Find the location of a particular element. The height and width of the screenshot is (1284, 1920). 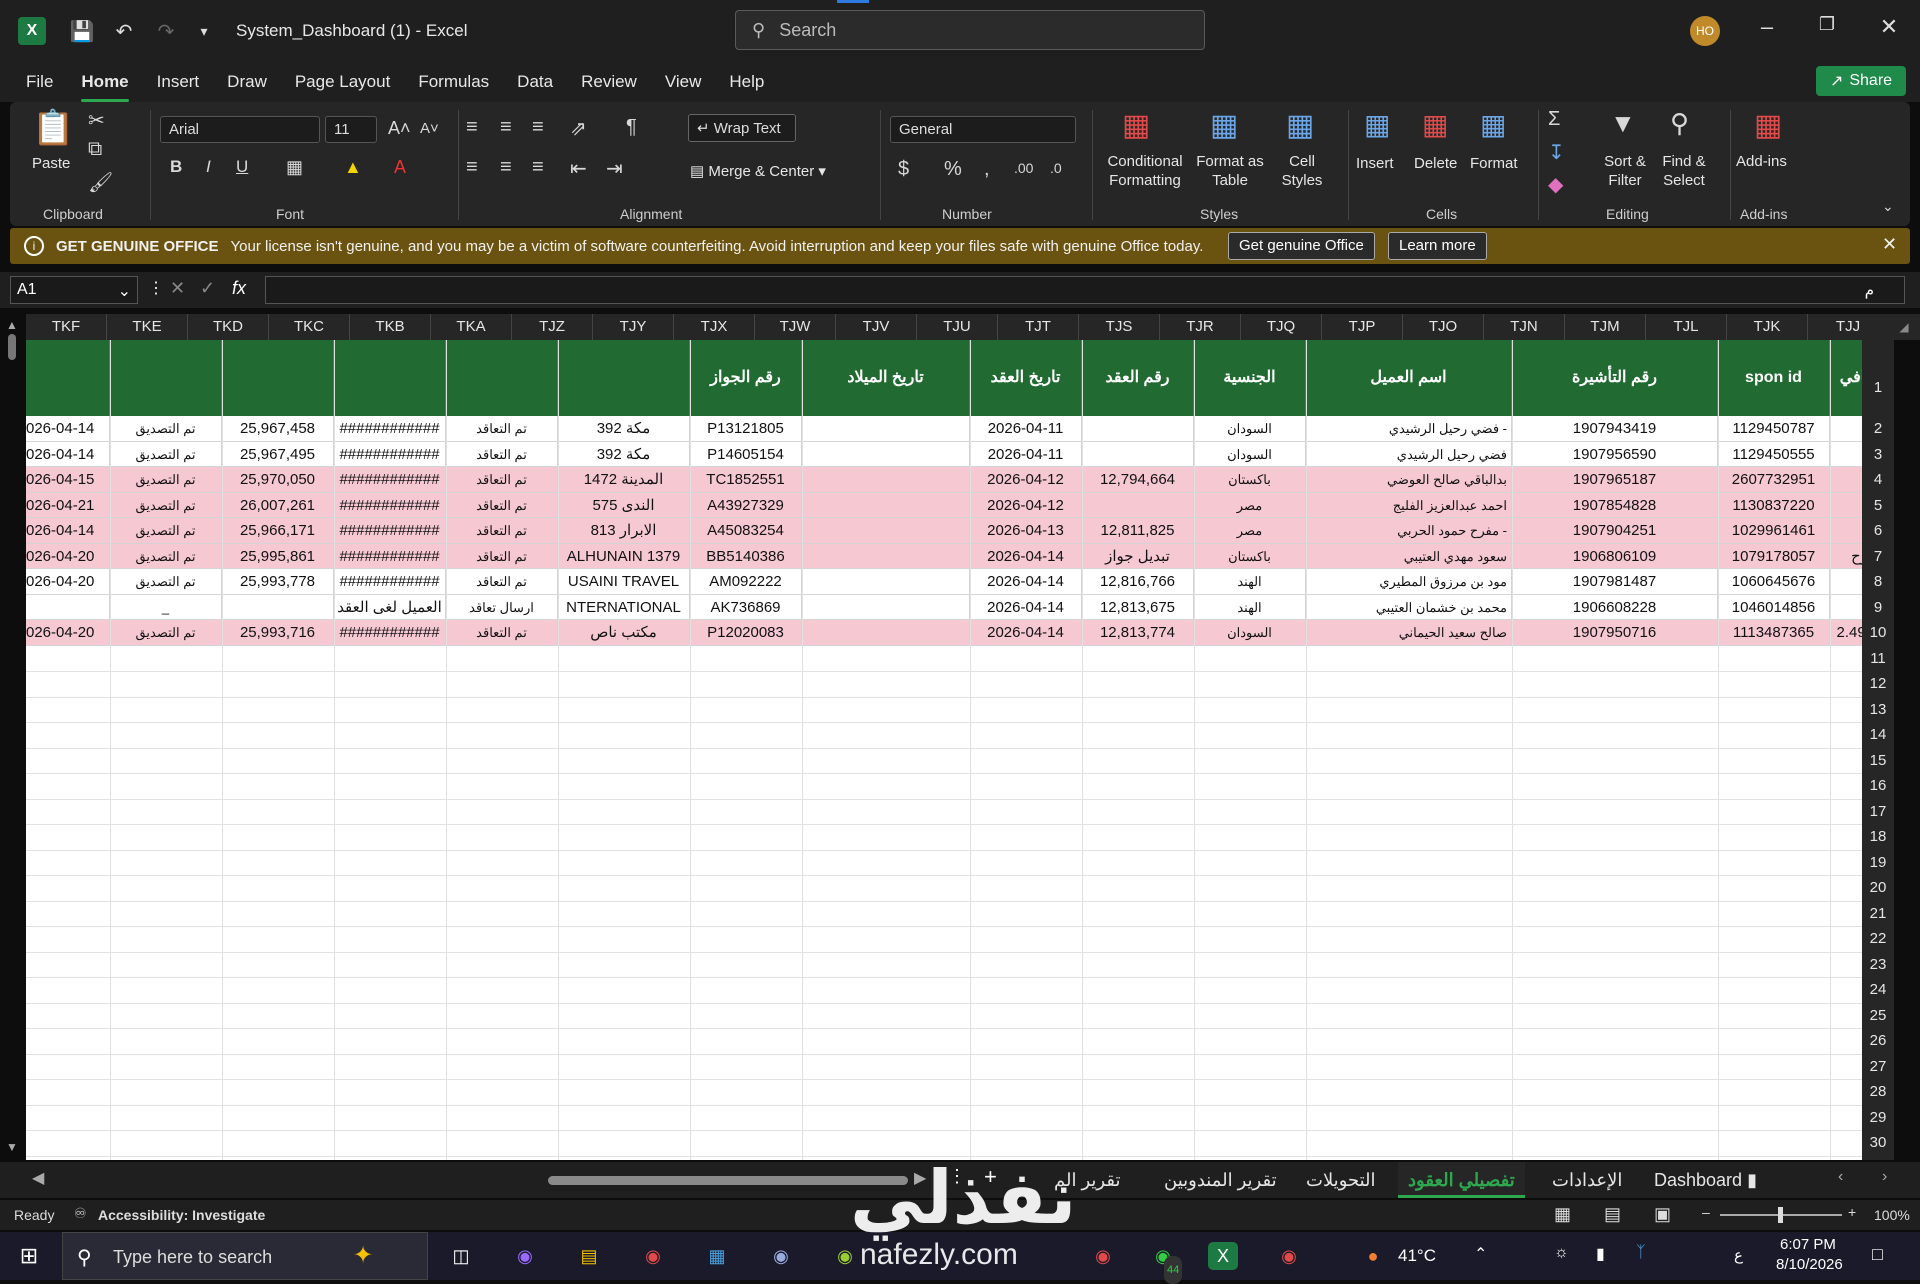

save-icon: 💾 is located at coordinates (82, 31).